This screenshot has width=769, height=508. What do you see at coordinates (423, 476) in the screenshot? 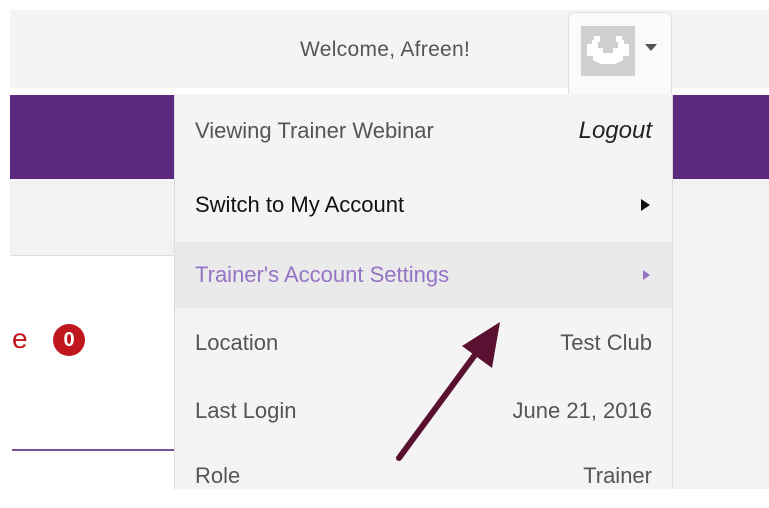
I see `info-row-role: Role Trainer` at bounding box center [423, 476].